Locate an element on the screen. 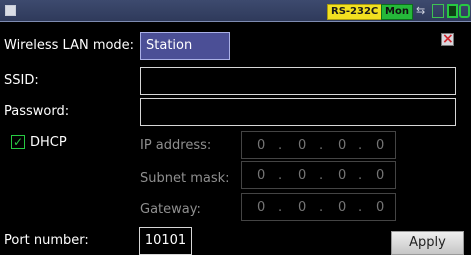 The width and height of the screenshot is (471, 255). check-icon: ✓ is located at coordinates (18, 142).